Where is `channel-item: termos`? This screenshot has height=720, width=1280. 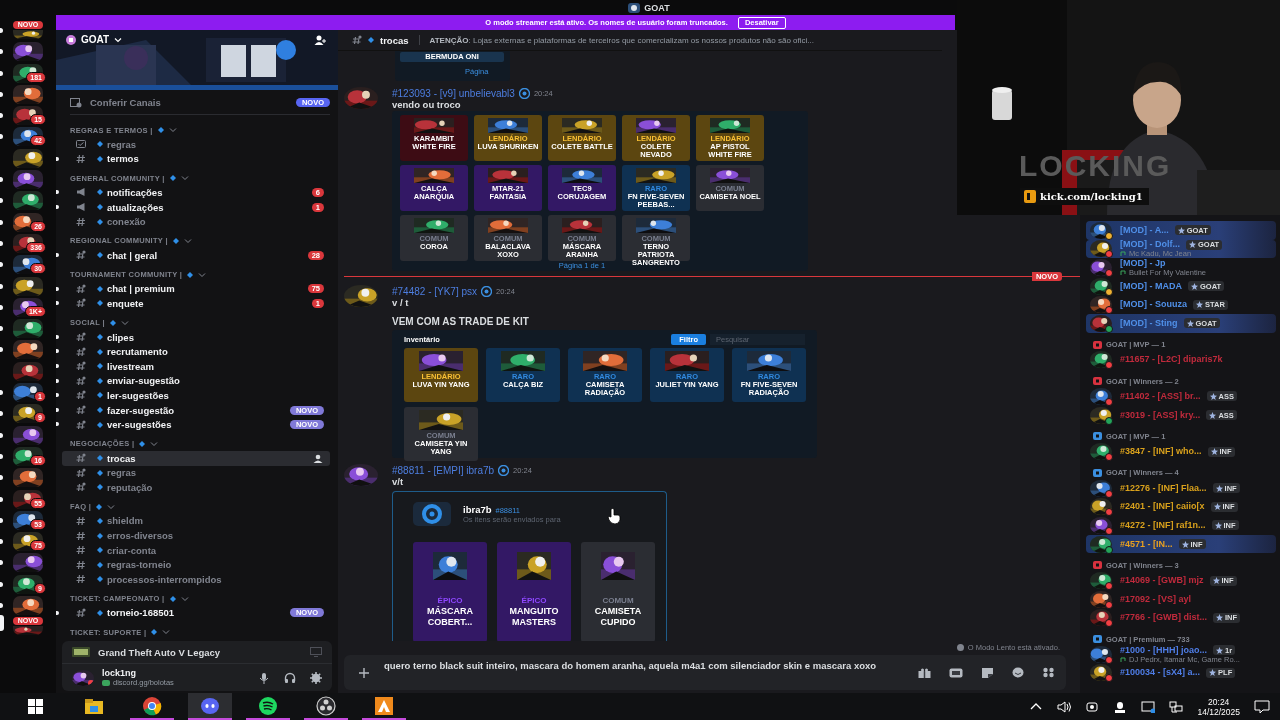
channel-item: termos is located at coordinates (196, 159).